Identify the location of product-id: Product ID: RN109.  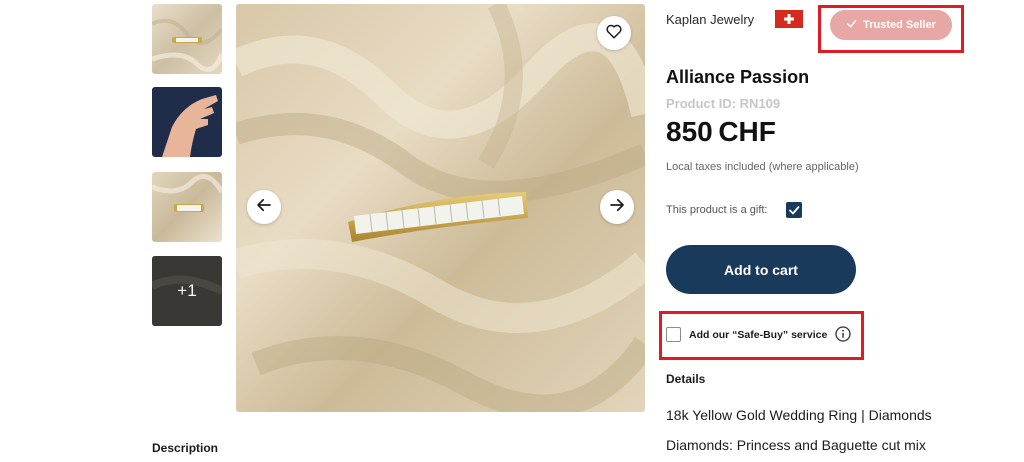
(723, 103).